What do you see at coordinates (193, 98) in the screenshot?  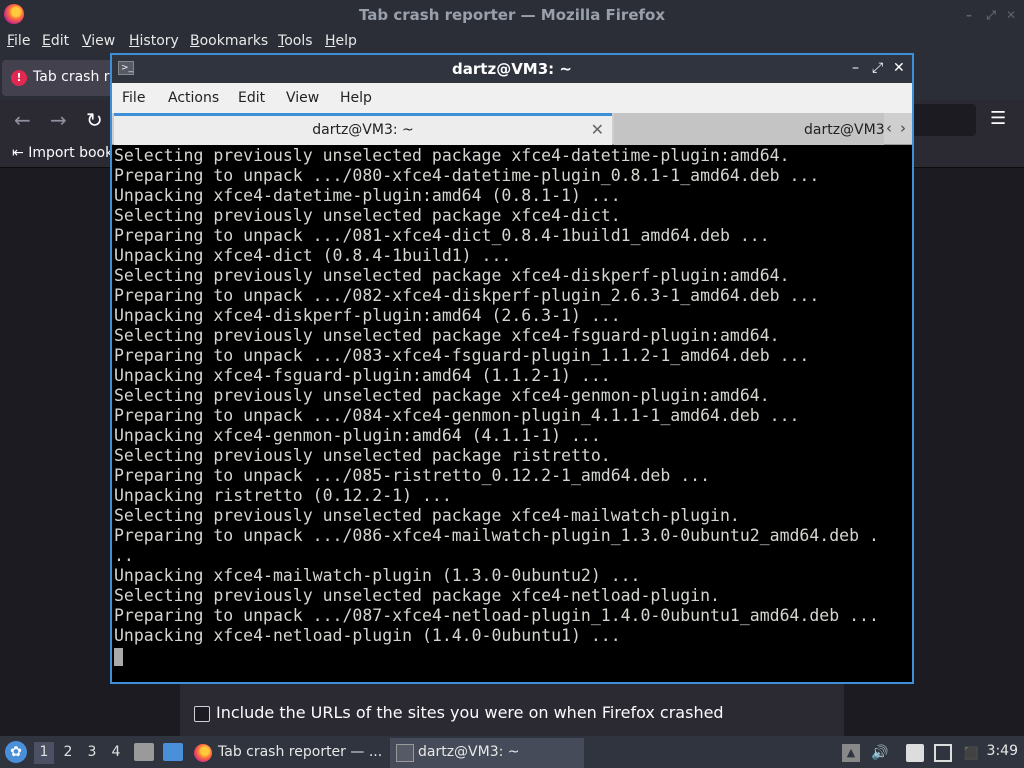 I see `menu-actions: Actions` at bounding box center [193, 98].